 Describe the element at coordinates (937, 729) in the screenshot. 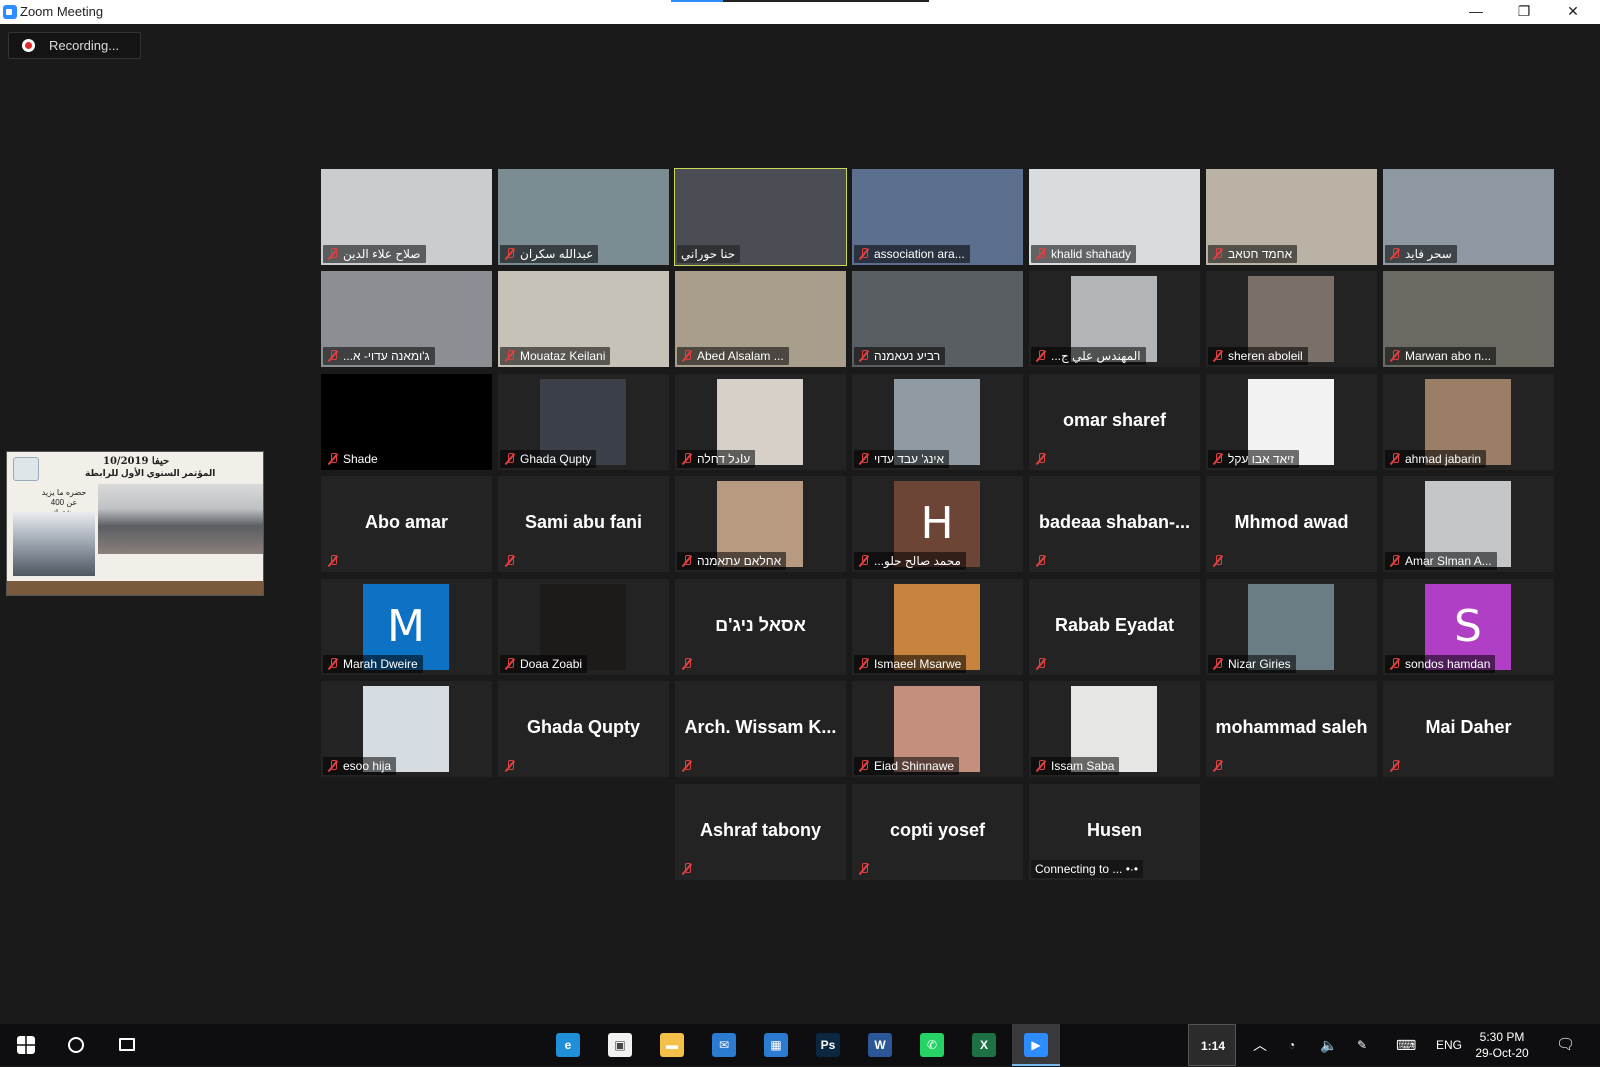

I see `participant-tile: Eiad Shinnawe` at that location.